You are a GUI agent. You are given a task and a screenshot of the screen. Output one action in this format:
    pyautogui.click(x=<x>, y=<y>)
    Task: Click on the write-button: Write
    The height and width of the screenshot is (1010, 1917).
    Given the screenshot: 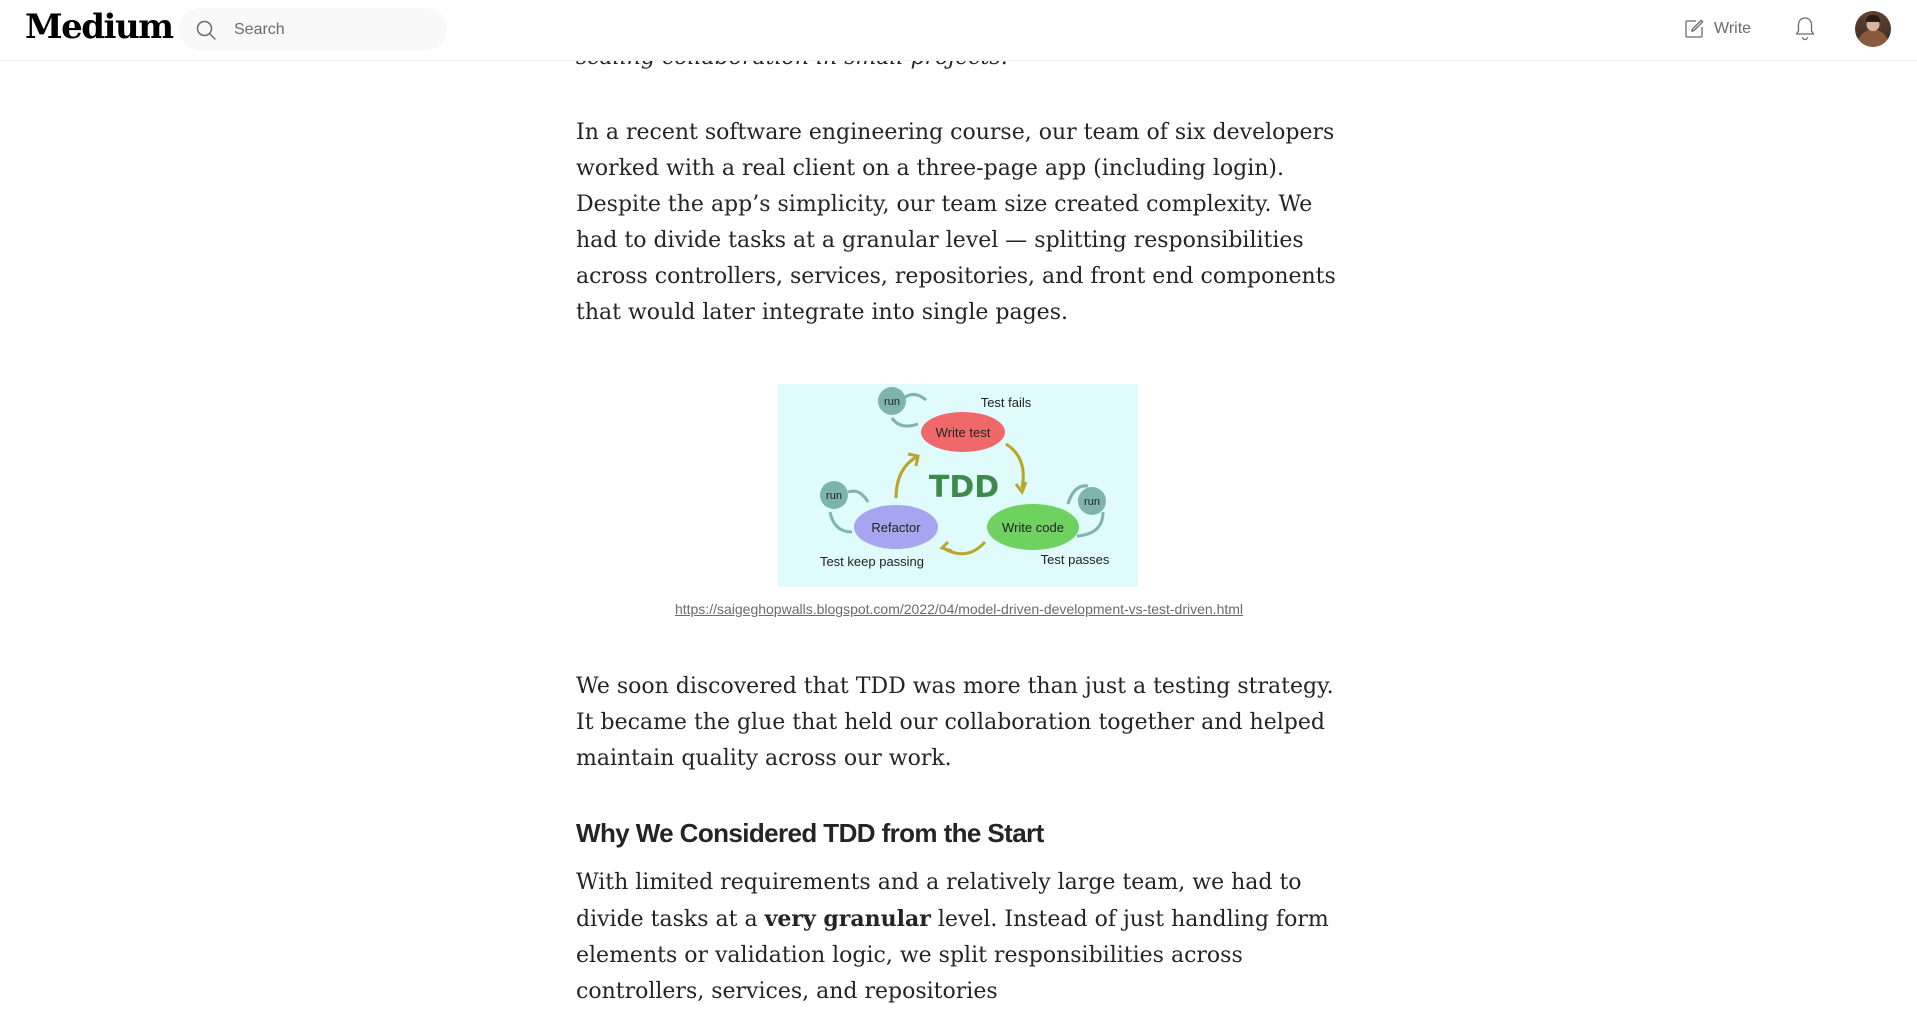 What is the action you would take?
    pyautogui.click(x=1716, y=29)
    